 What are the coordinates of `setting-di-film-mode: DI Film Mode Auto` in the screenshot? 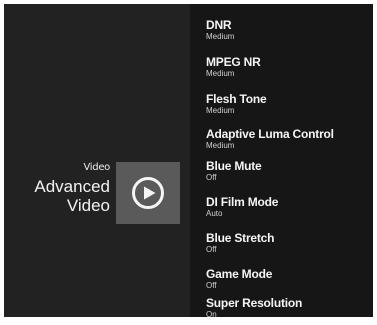 It's located at (288, 209).